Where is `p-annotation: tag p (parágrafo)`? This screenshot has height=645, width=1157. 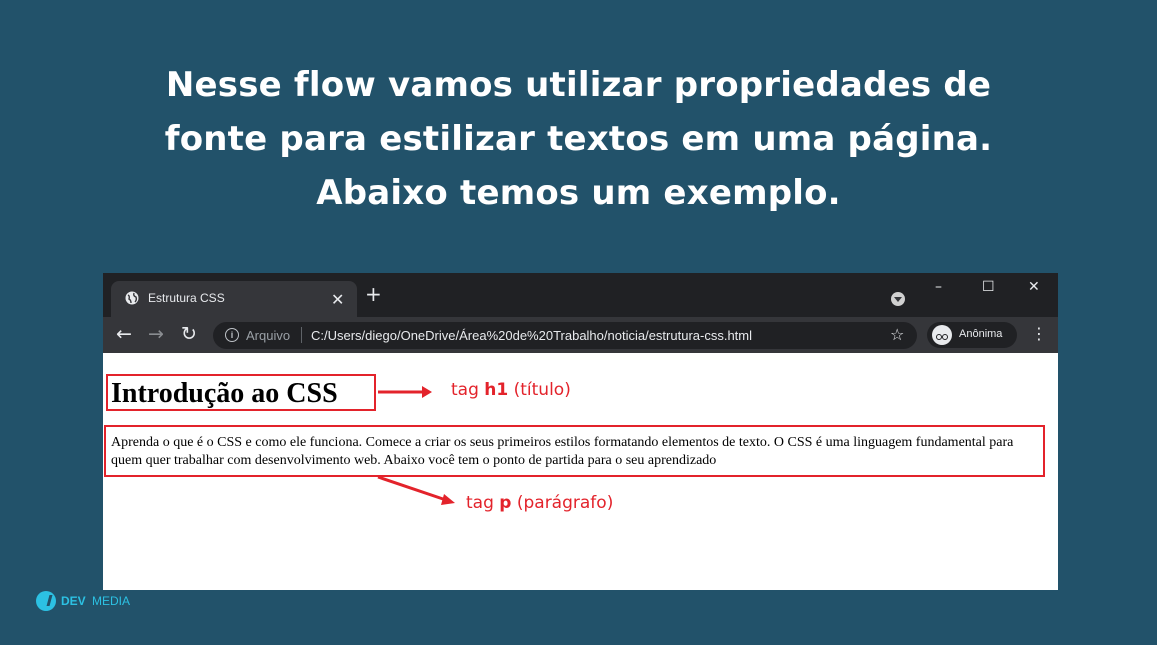
p-annotation: tag p (parágrafo) is located at coordinates (539, 503).